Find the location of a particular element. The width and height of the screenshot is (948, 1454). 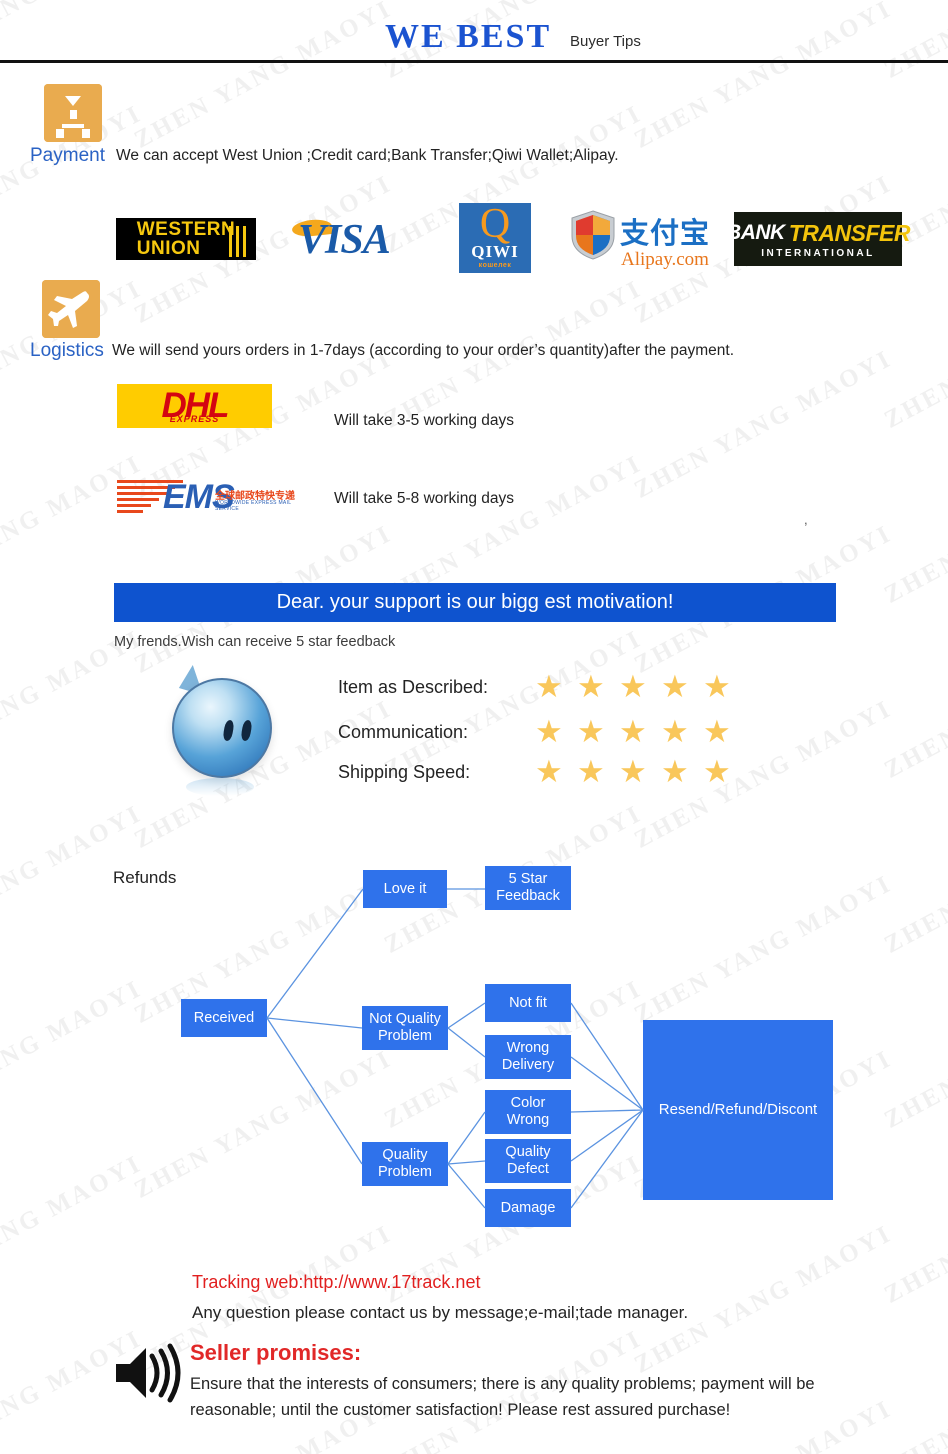

brand-title: WE BEST is located at coordinates (468, 36).